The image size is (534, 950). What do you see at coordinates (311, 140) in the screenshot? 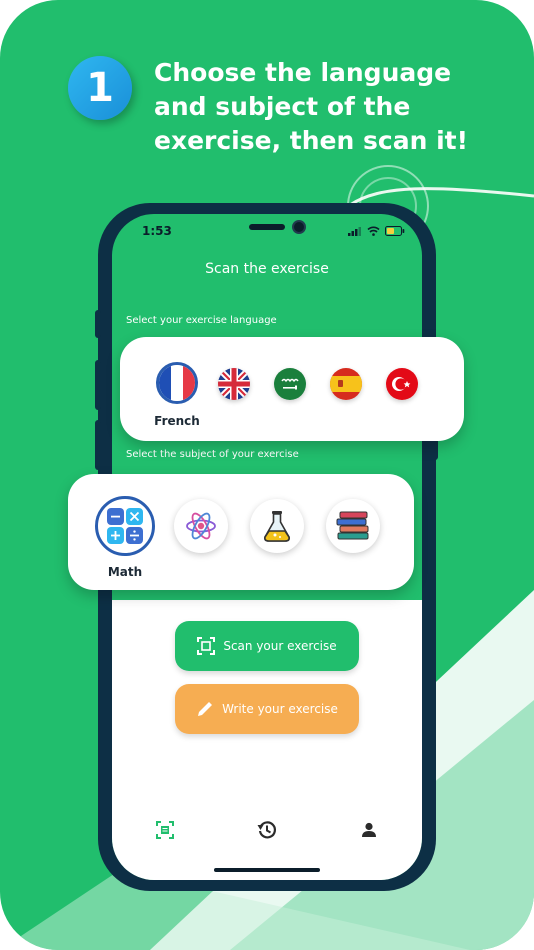
I see `headline-line-3: exercise, then scan it!` at bounding box center [311, 140].